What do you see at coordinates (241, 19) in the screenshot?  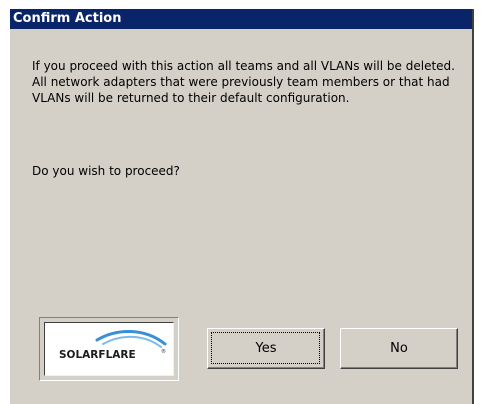 I see `dialog-title: Confirm Action` at bounding box center [241, 19].